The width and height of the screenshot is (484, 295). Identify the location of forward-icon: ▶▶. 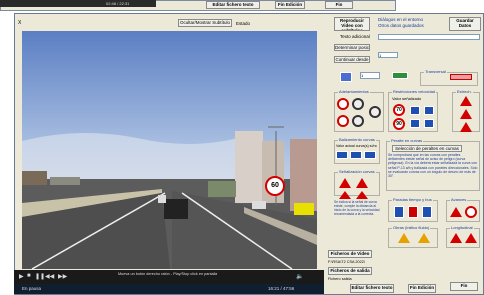
(62, 276).